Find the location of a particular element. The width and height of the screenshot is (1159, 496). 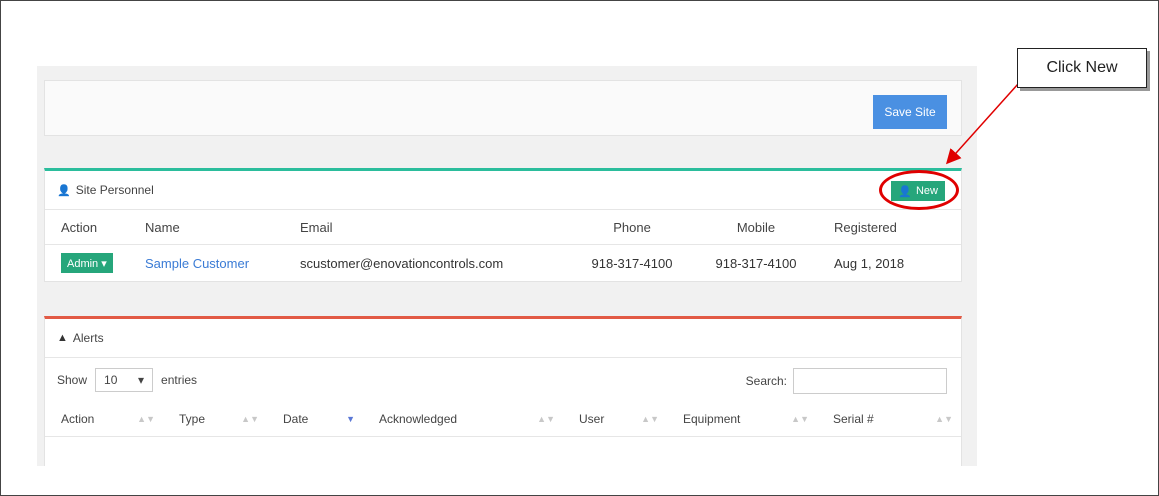

annotation-arrow is located at coordinates (982, 124).